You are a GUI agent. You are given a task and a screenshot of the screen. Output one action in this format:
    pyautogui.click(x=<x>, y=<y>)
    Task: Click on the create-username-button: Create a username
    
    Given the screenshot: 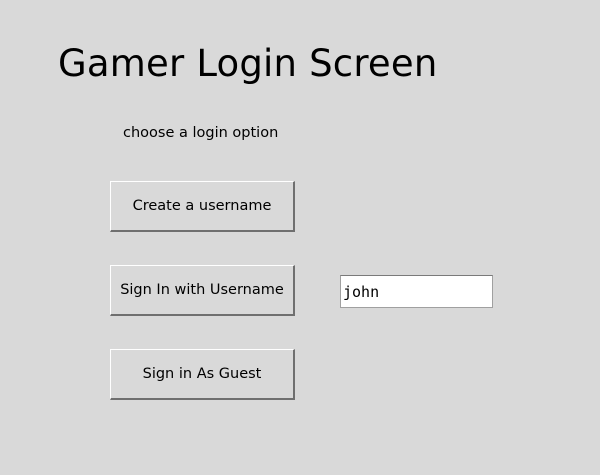 What is the action you would take?
    pyautogui.click(x=202, y=206)
    